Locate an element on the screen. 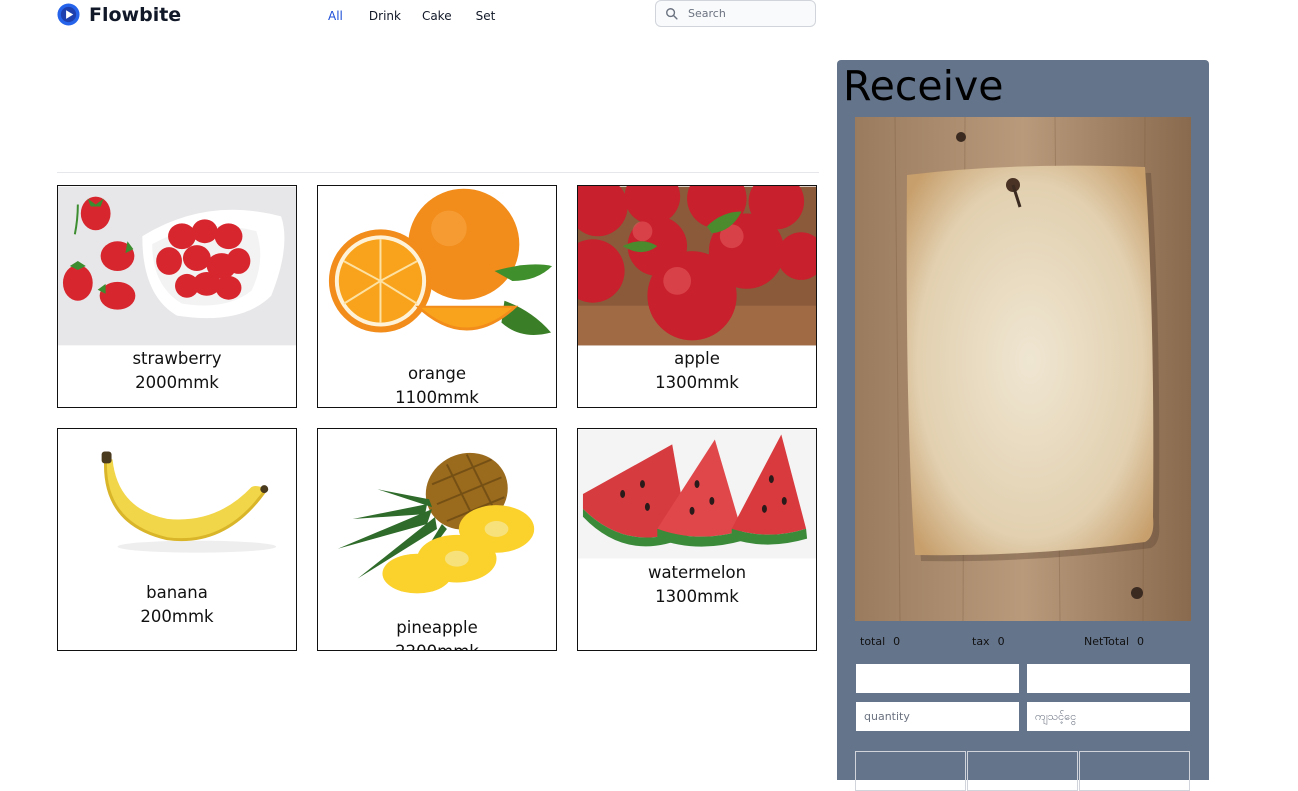 This screenshot has height=791, width=1298. category-nav: All Drink Cake Set is located at coordinates (411, 16).